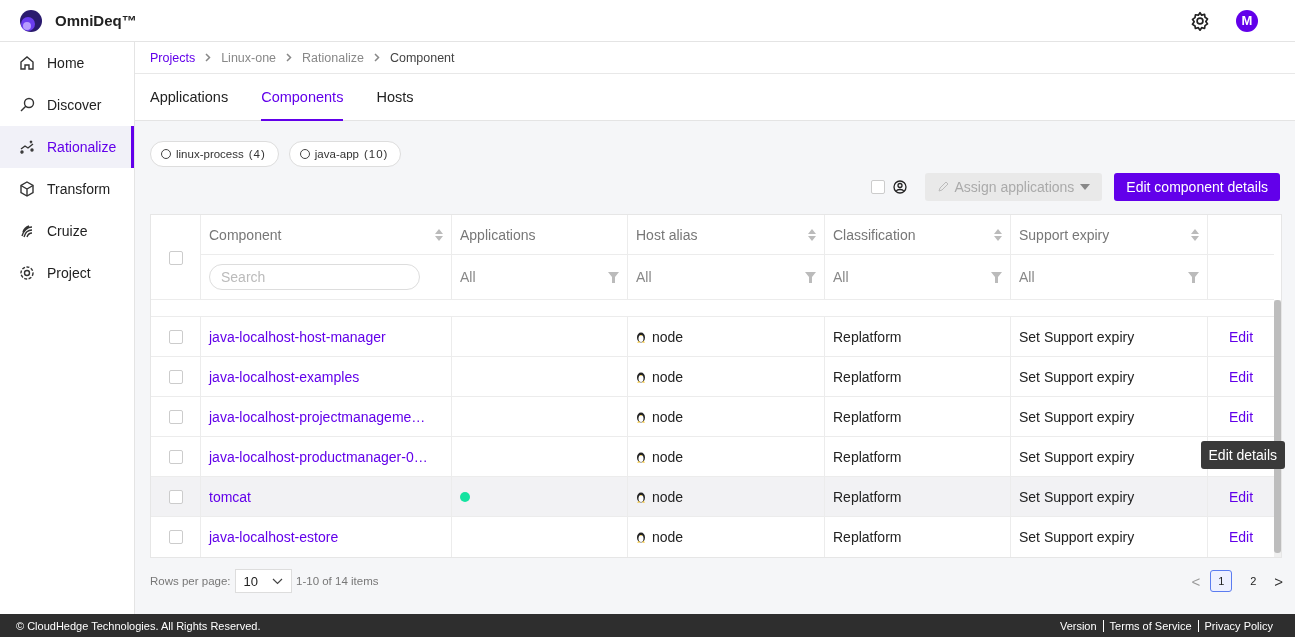 The height and width of the screenshot is (637, 1295). I want to click on page-button: 2, so click(1253, 581).